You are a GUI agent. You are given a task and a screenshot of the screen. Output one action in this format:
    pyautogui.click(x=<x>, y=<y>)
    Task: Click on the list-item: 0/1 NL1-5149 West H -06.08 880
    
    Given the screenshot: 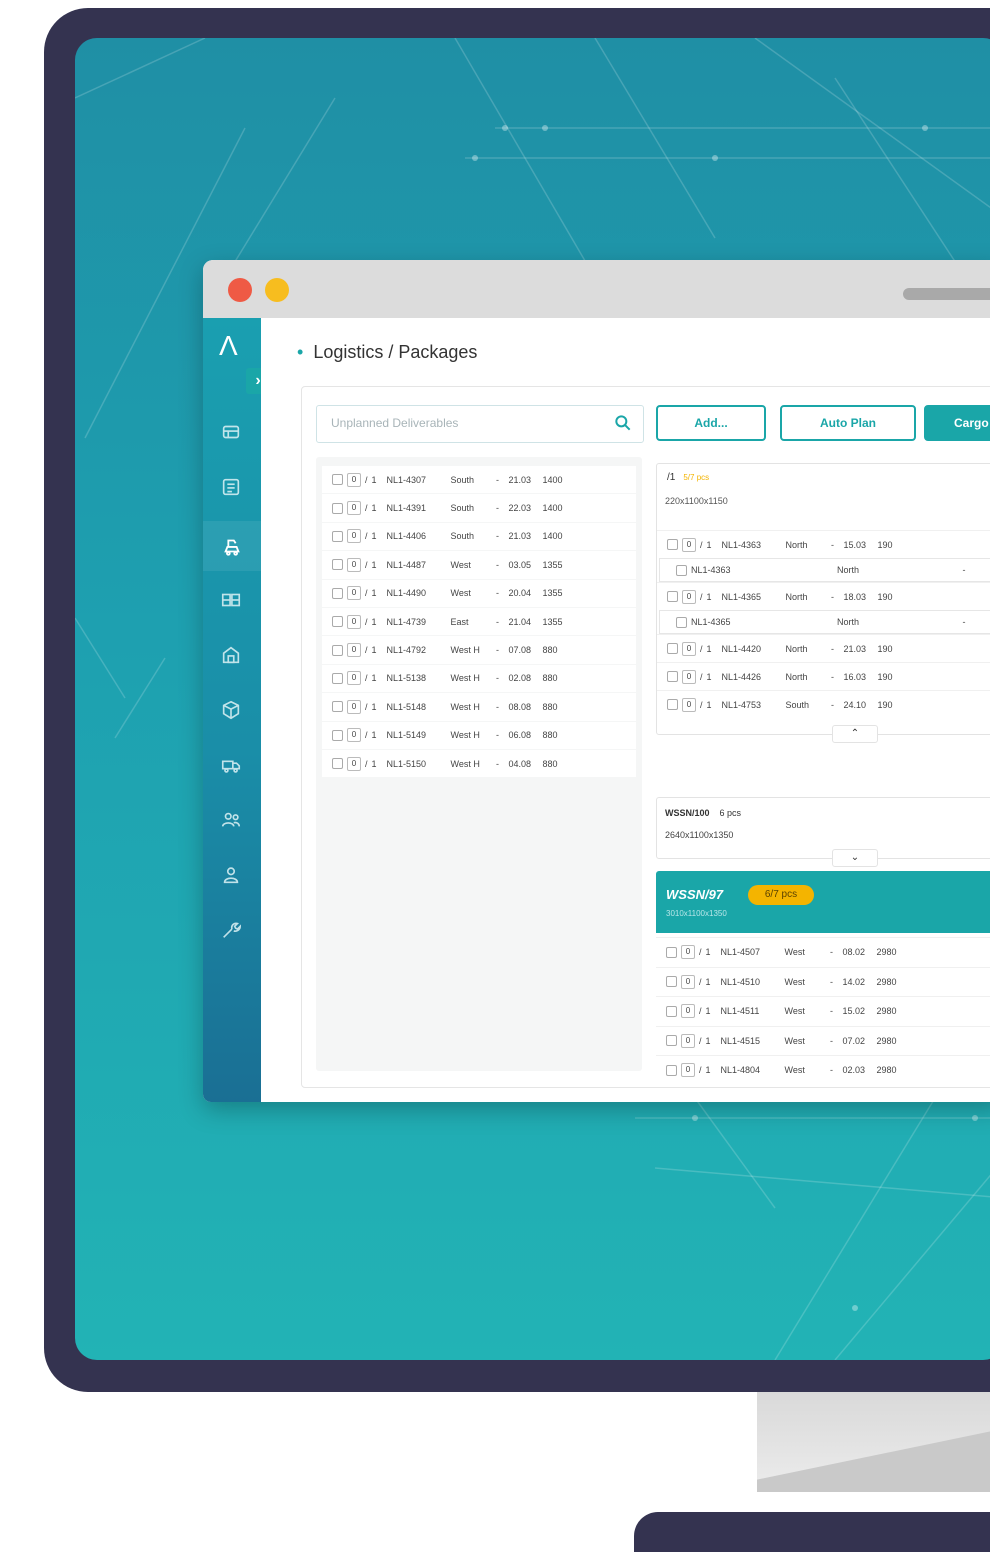 What is the action you would take?
    pyautogui.click(x=479, y=735)
    